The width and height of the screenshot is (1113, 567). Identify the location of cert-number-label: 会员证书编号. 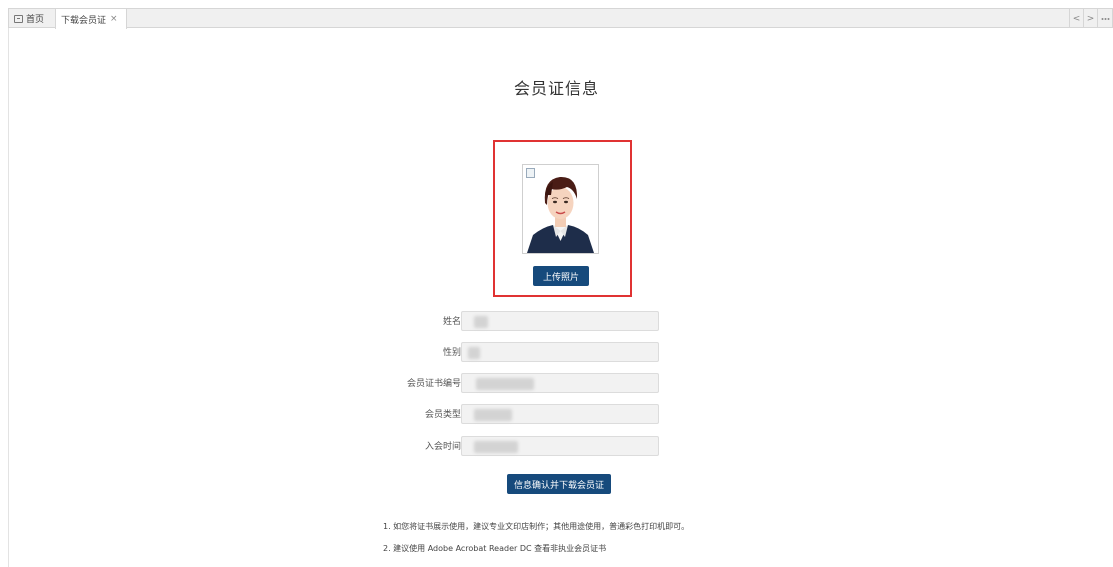
(433, 384).